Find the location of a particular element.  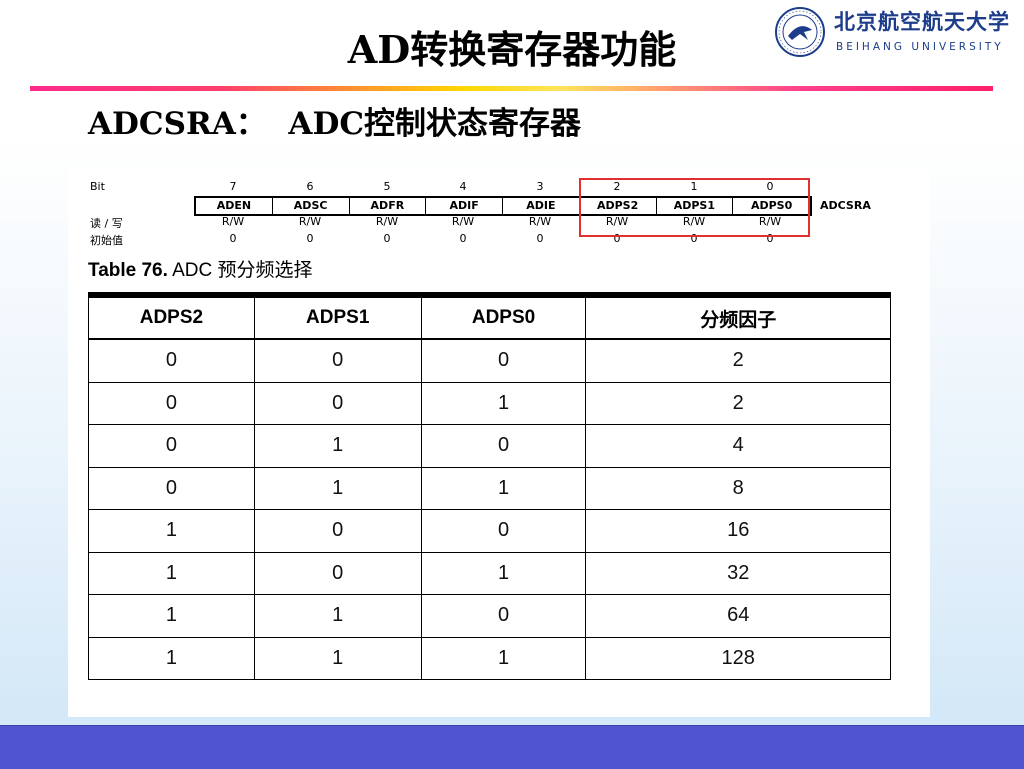

column-header: ADPS0 is located at coordinates (503, 317).